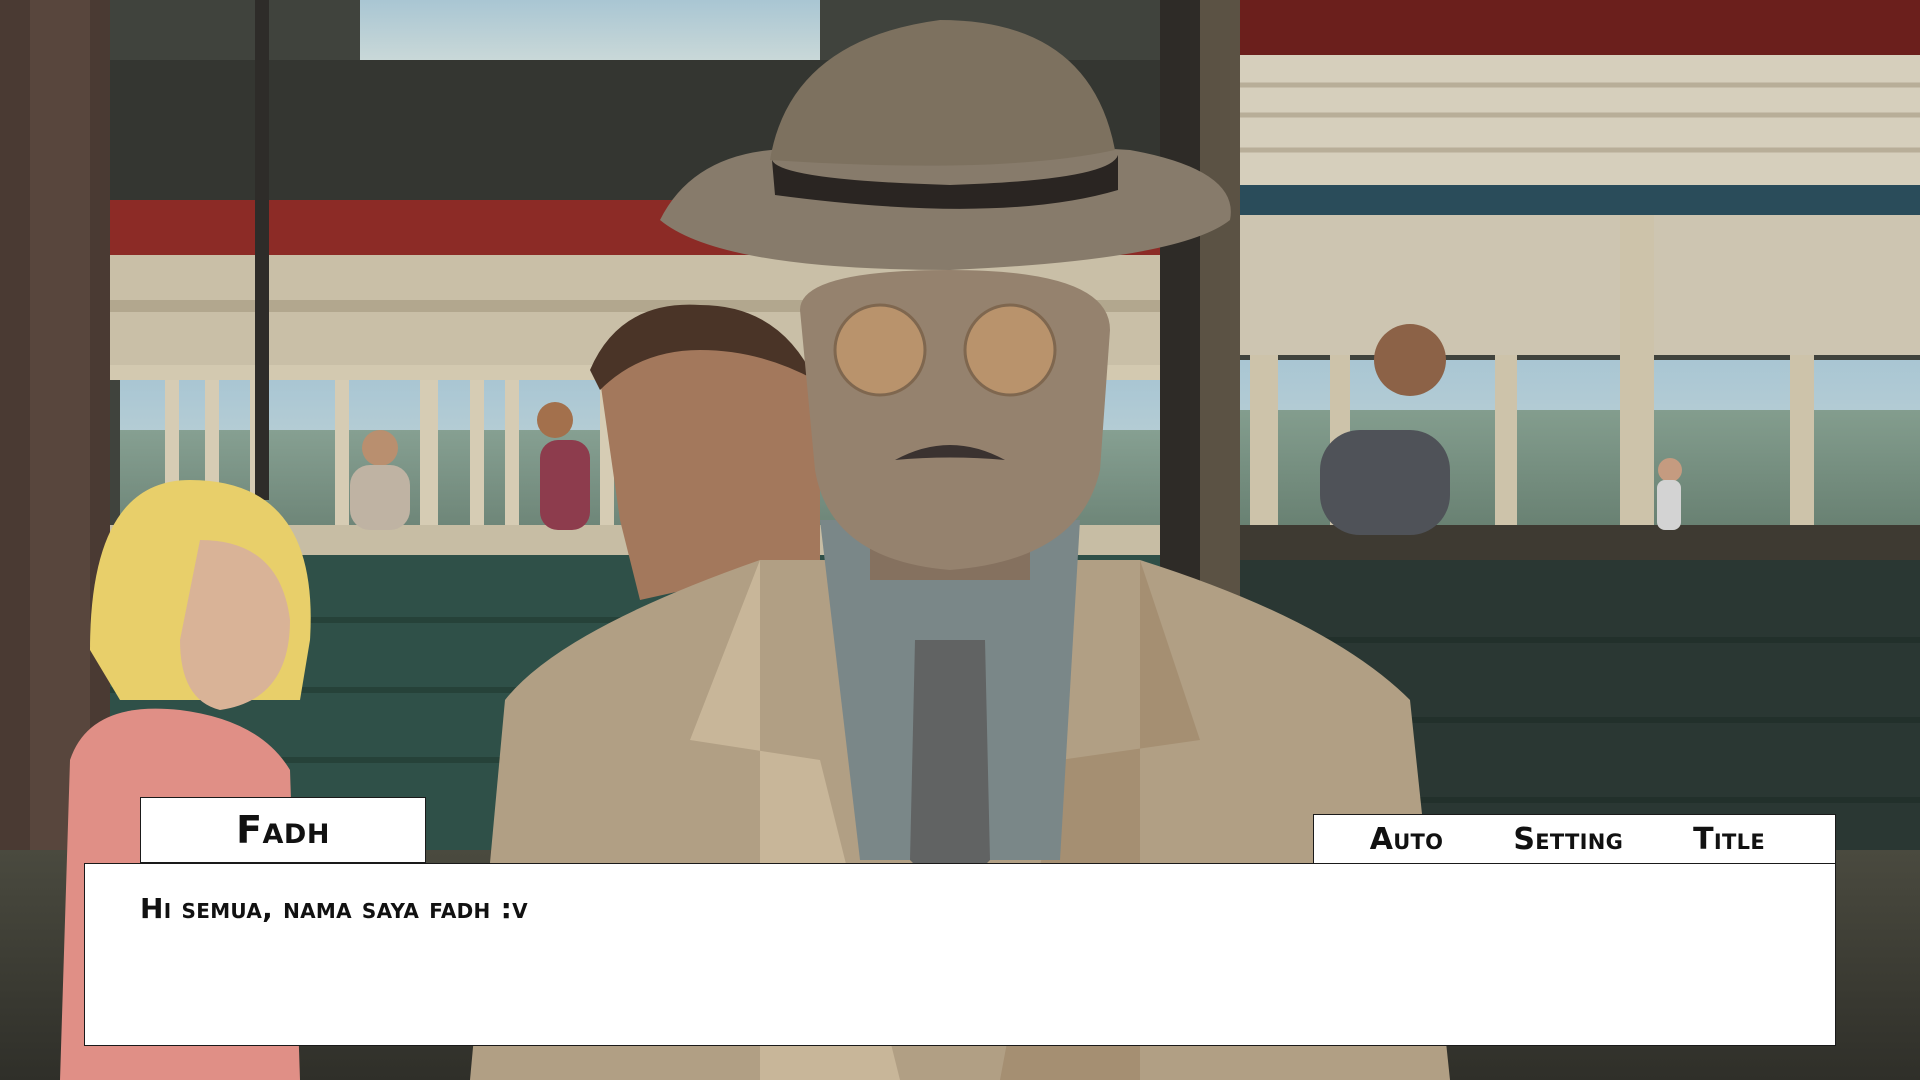 The image size is (1920, 1080). I want to click on setting-button: Setting, so click(1568, 839).